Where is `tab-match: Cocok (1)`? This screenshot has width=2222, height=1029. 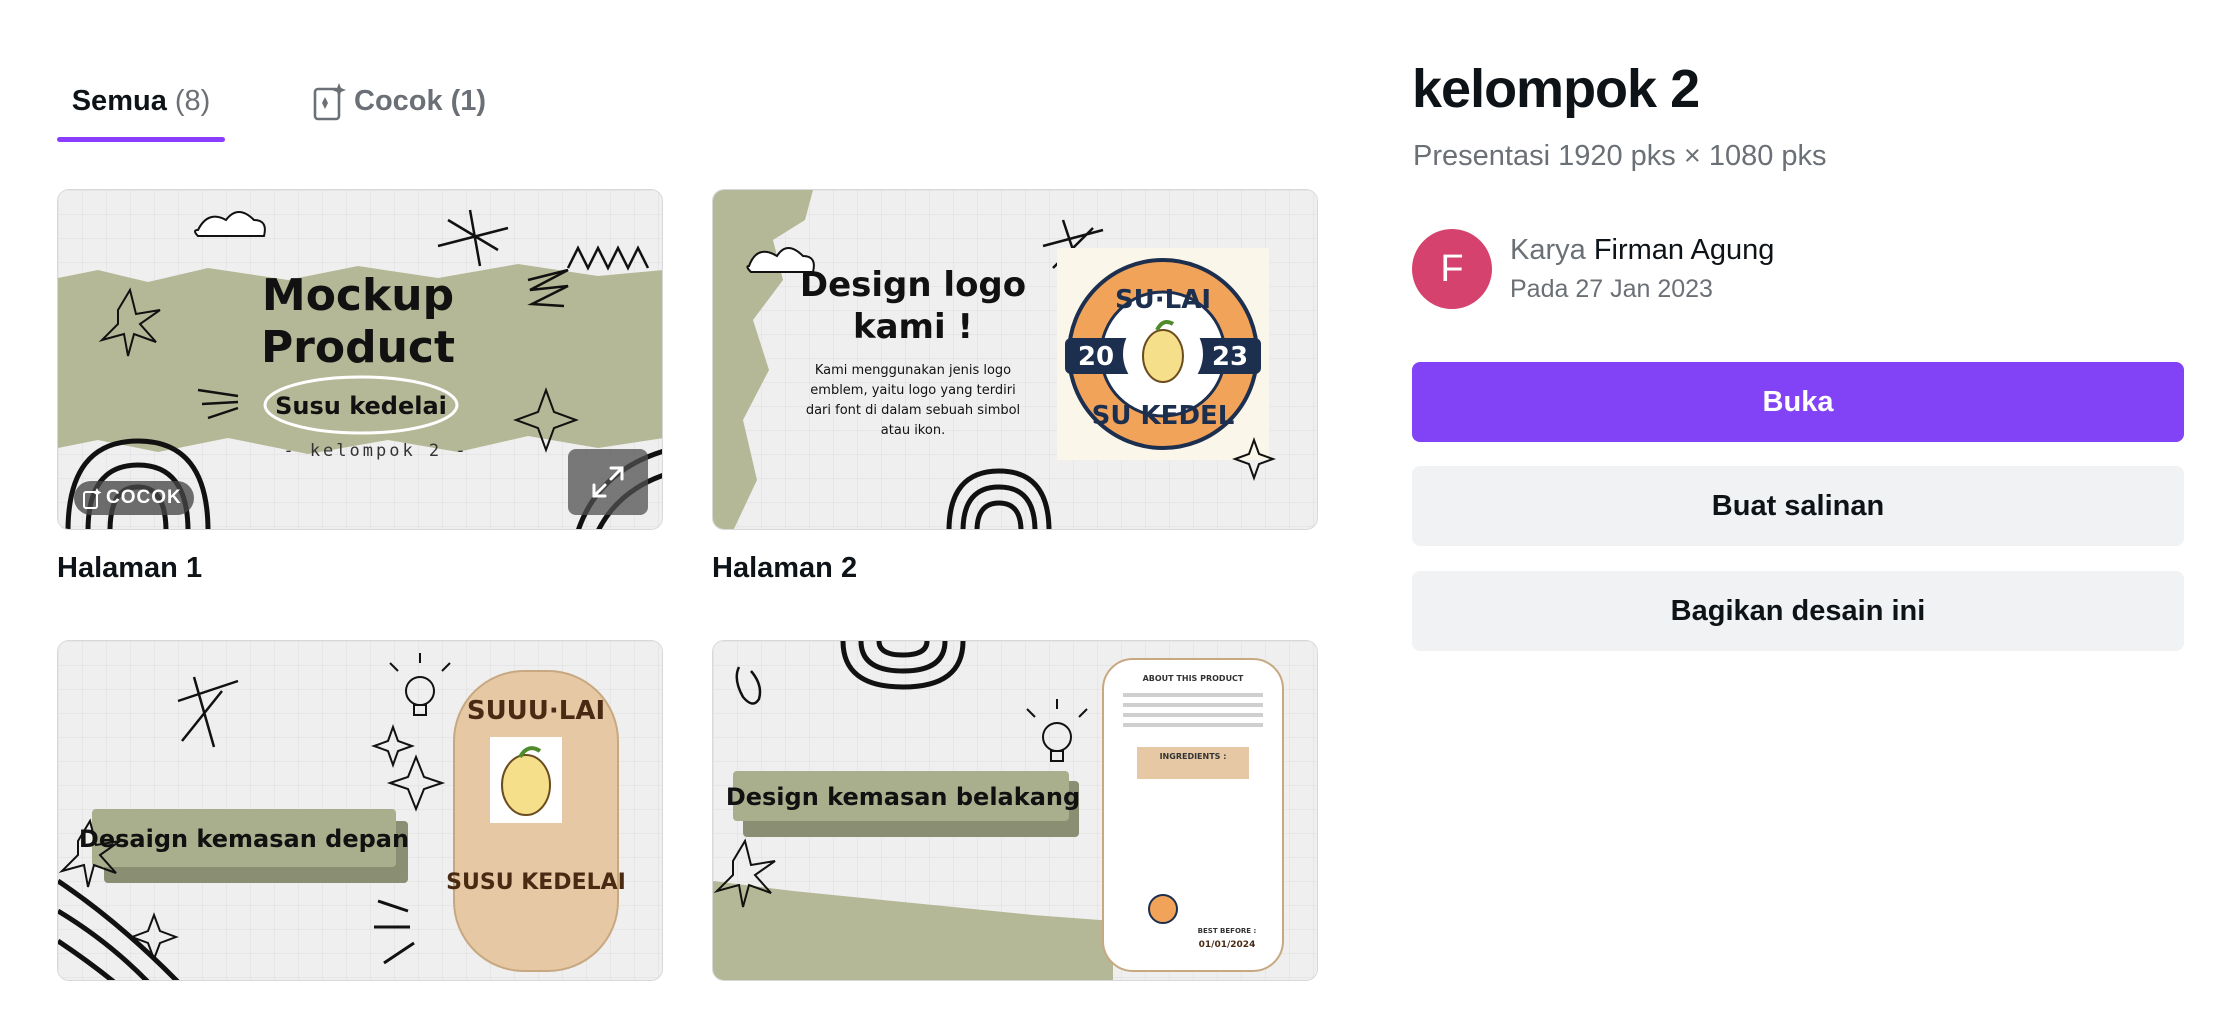 tab-match: Cocok (1) is located at coordinates (399, 101).